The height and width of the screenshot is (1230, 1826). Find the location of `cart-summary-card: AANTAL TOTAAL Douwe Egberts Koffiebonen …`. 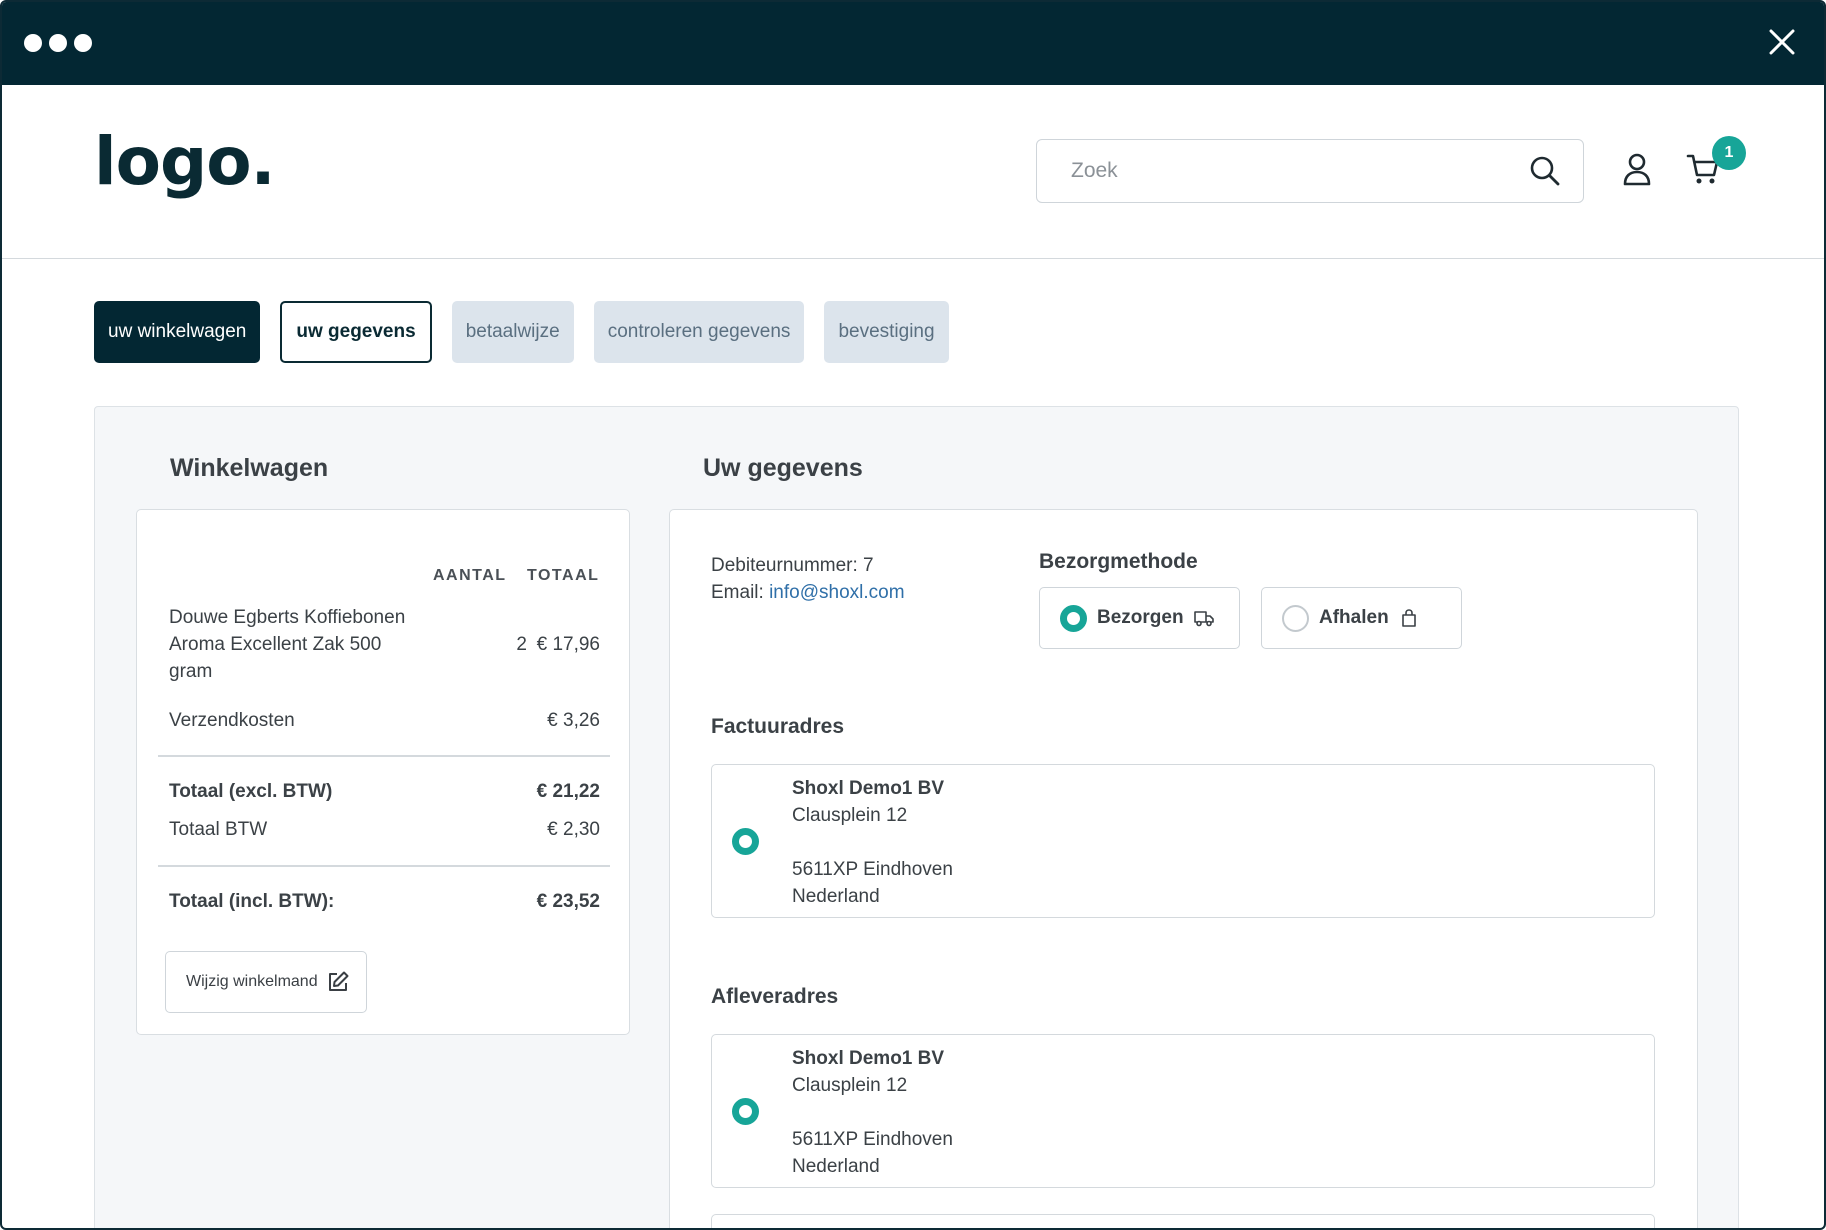

cart-summary-card: AANTAL TOTAAL Douwe Egberts Koffiebonen … is located at coordinates (383, 772).